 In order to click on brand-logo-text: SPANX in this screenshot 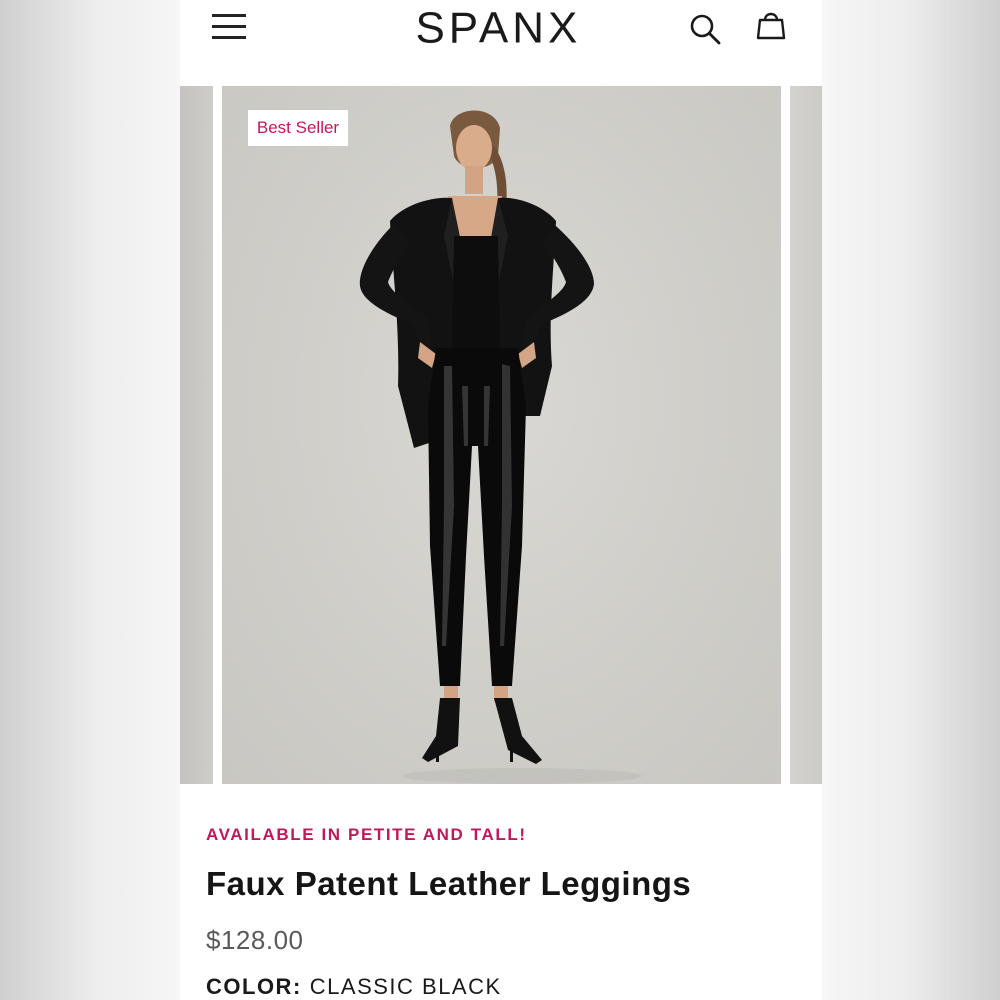, I will do `click(498, 28)`.